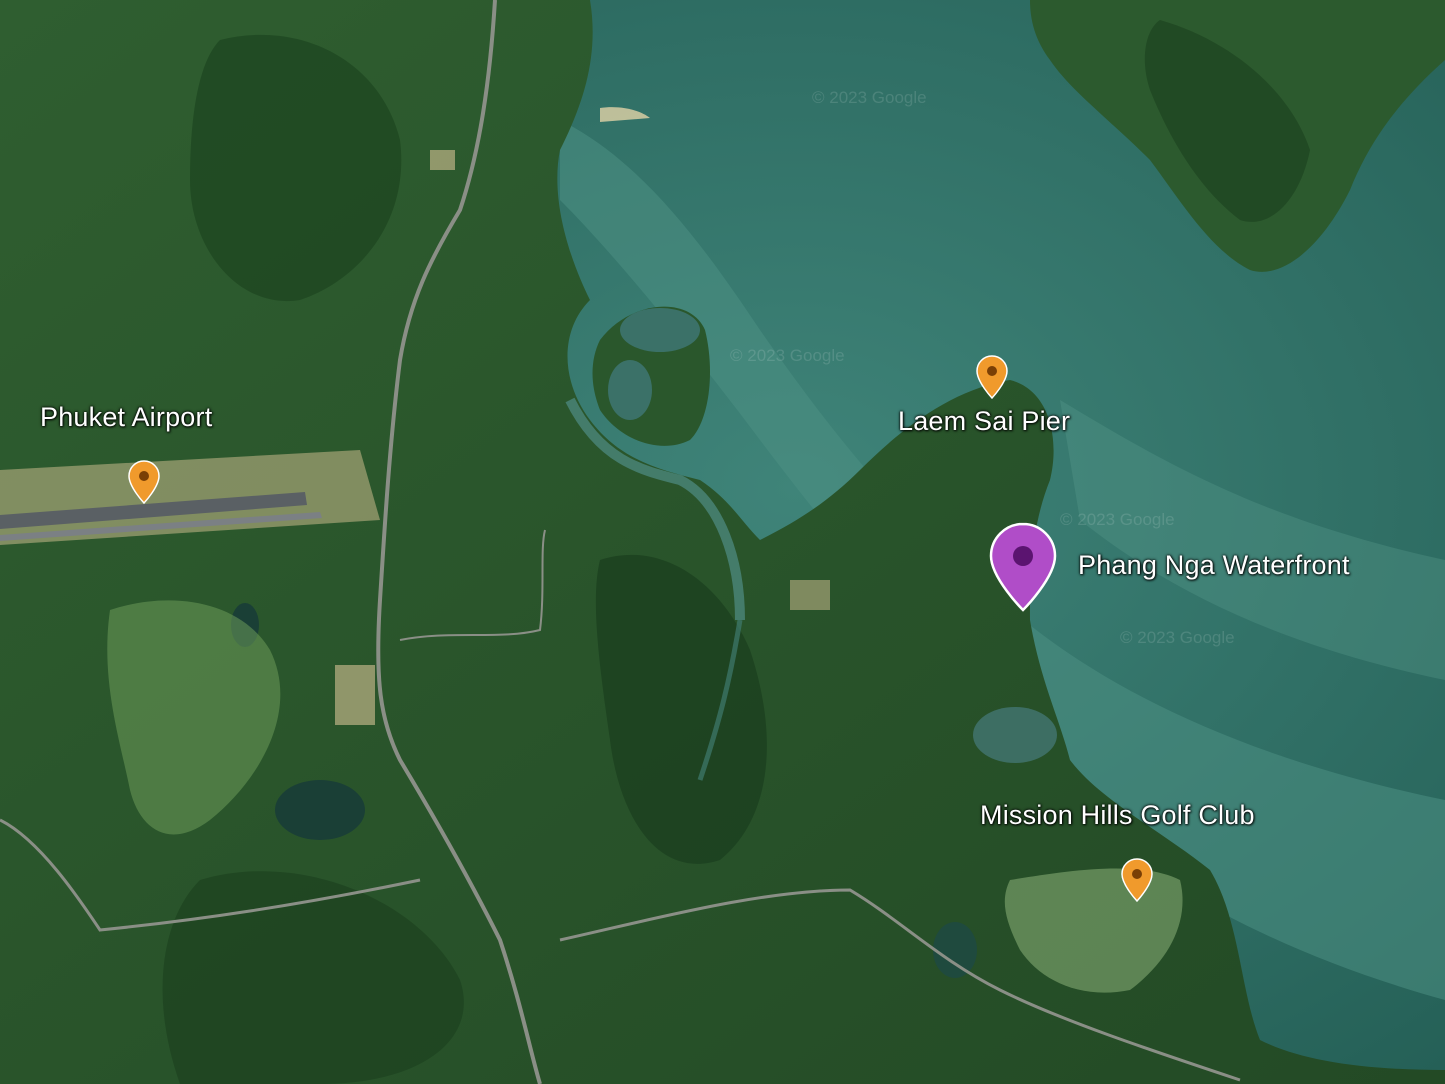 The width and height of the screenshot is (1445, 1084). What do you see at coordinates (1117, 815) in the screenshot?
I see `place-label-mission-hills-golf-club: Mission Hills Golf Club` at bounding box center [1117, 815].